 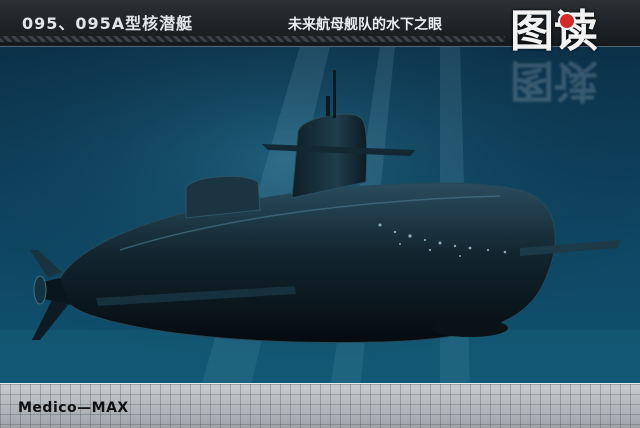 I want to click on propulsor, so click(x=40, y=290).